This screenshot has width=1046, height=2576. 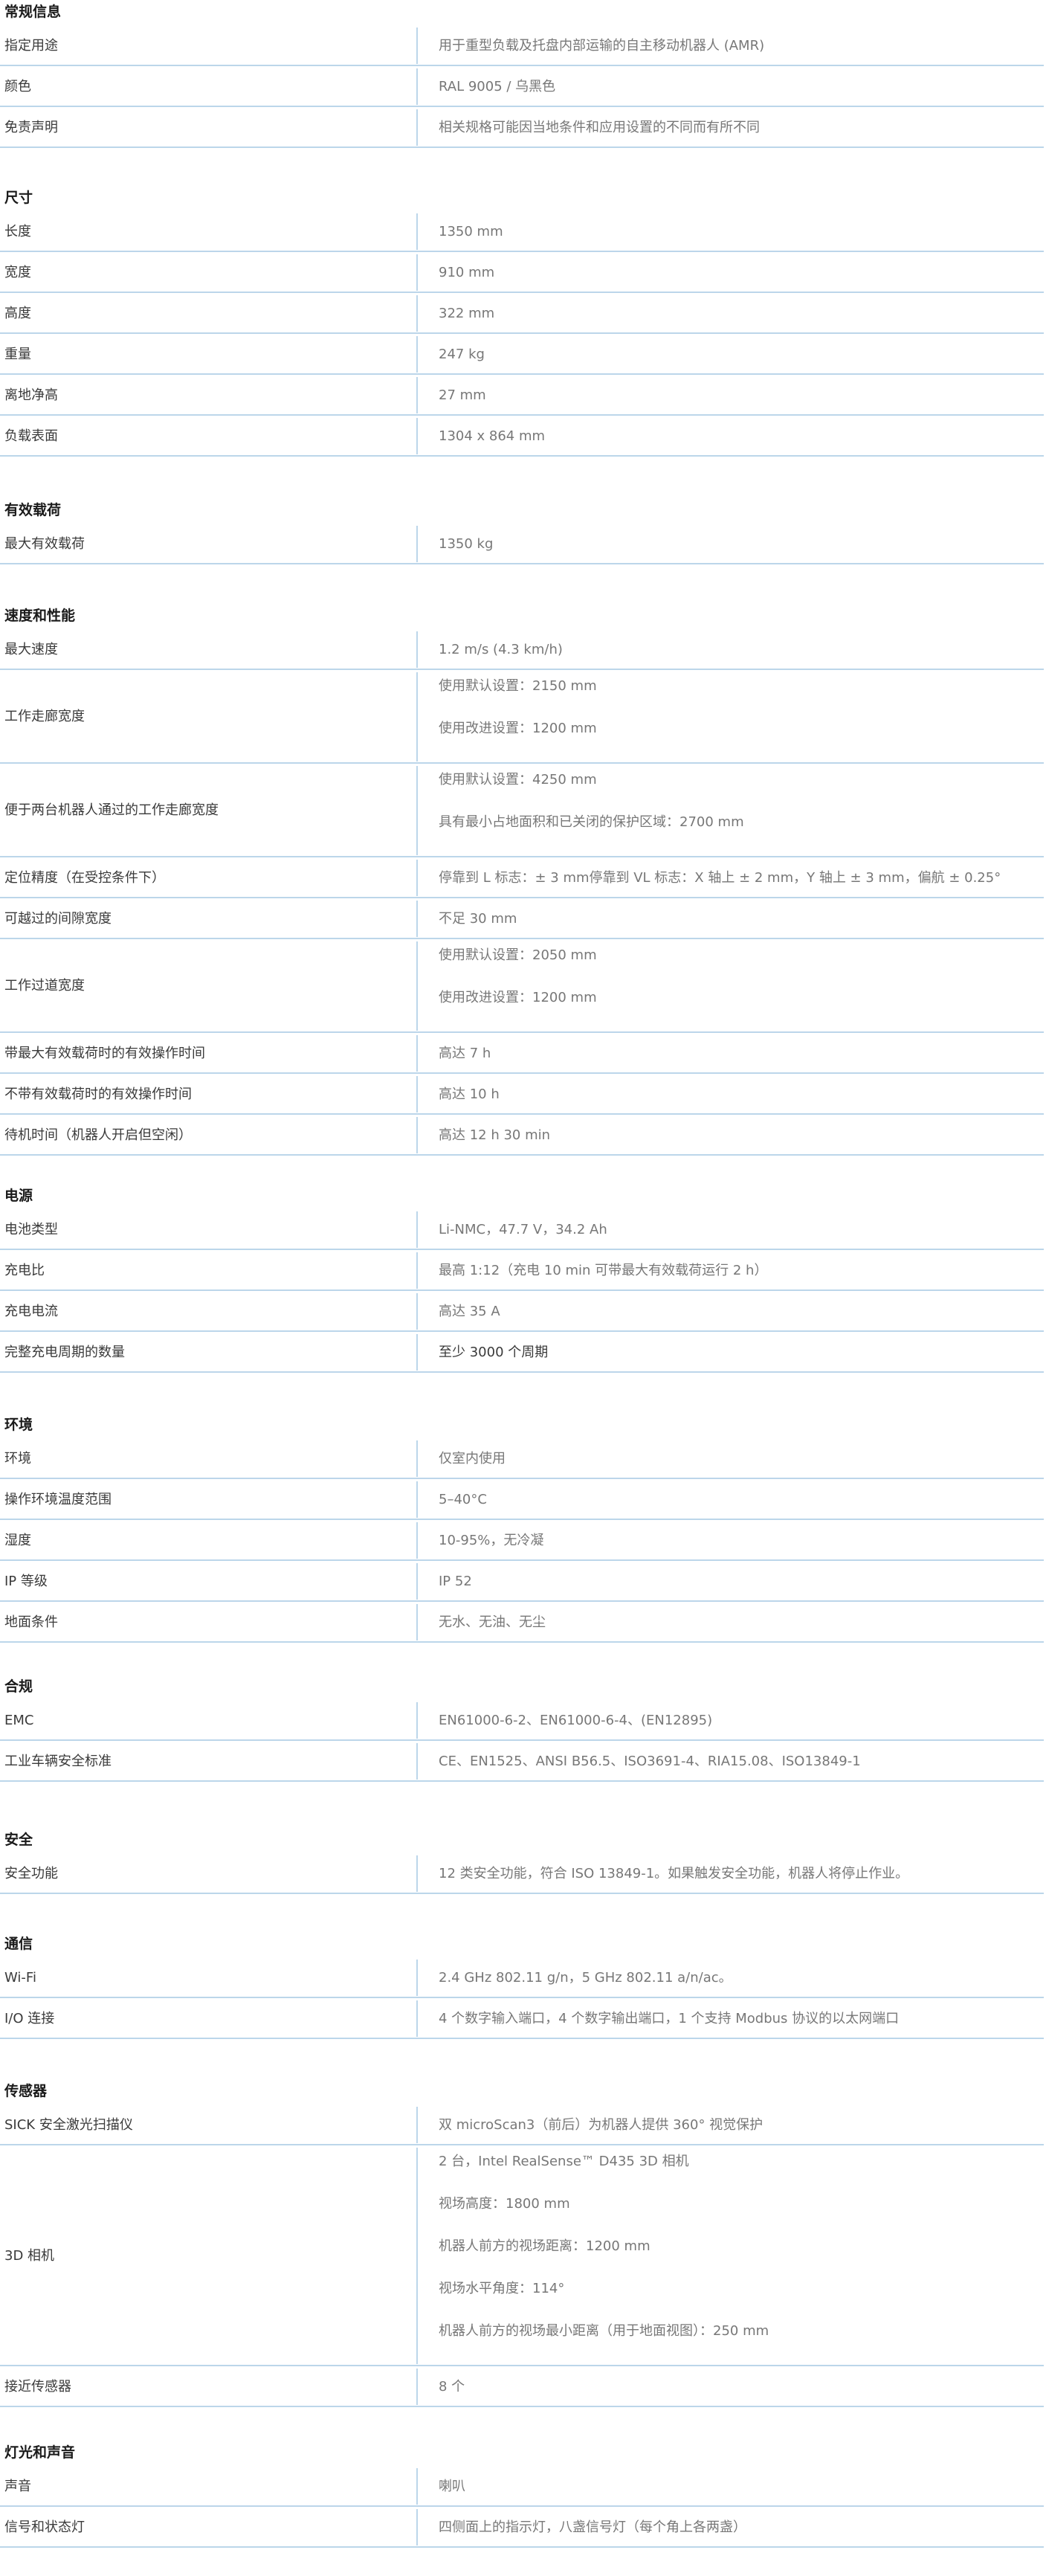 I want to click on spec-label: 长度, so click(x=17, y=231).